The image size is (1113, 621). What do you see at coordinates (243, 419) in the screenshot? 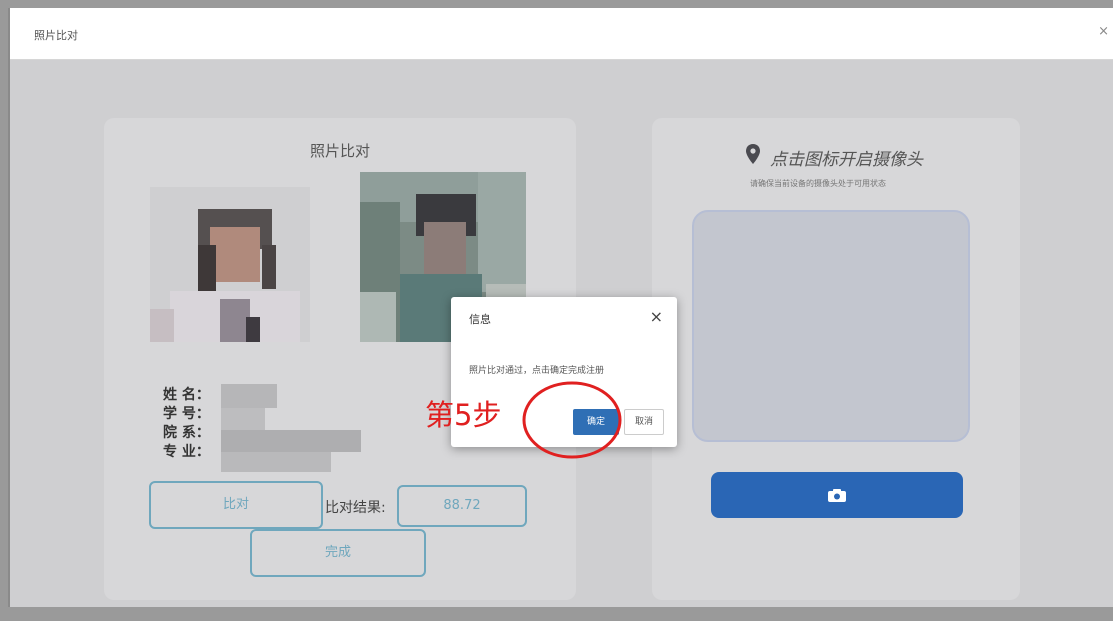
I see `student-id-value-redacted` at bounding box center [243, 419].